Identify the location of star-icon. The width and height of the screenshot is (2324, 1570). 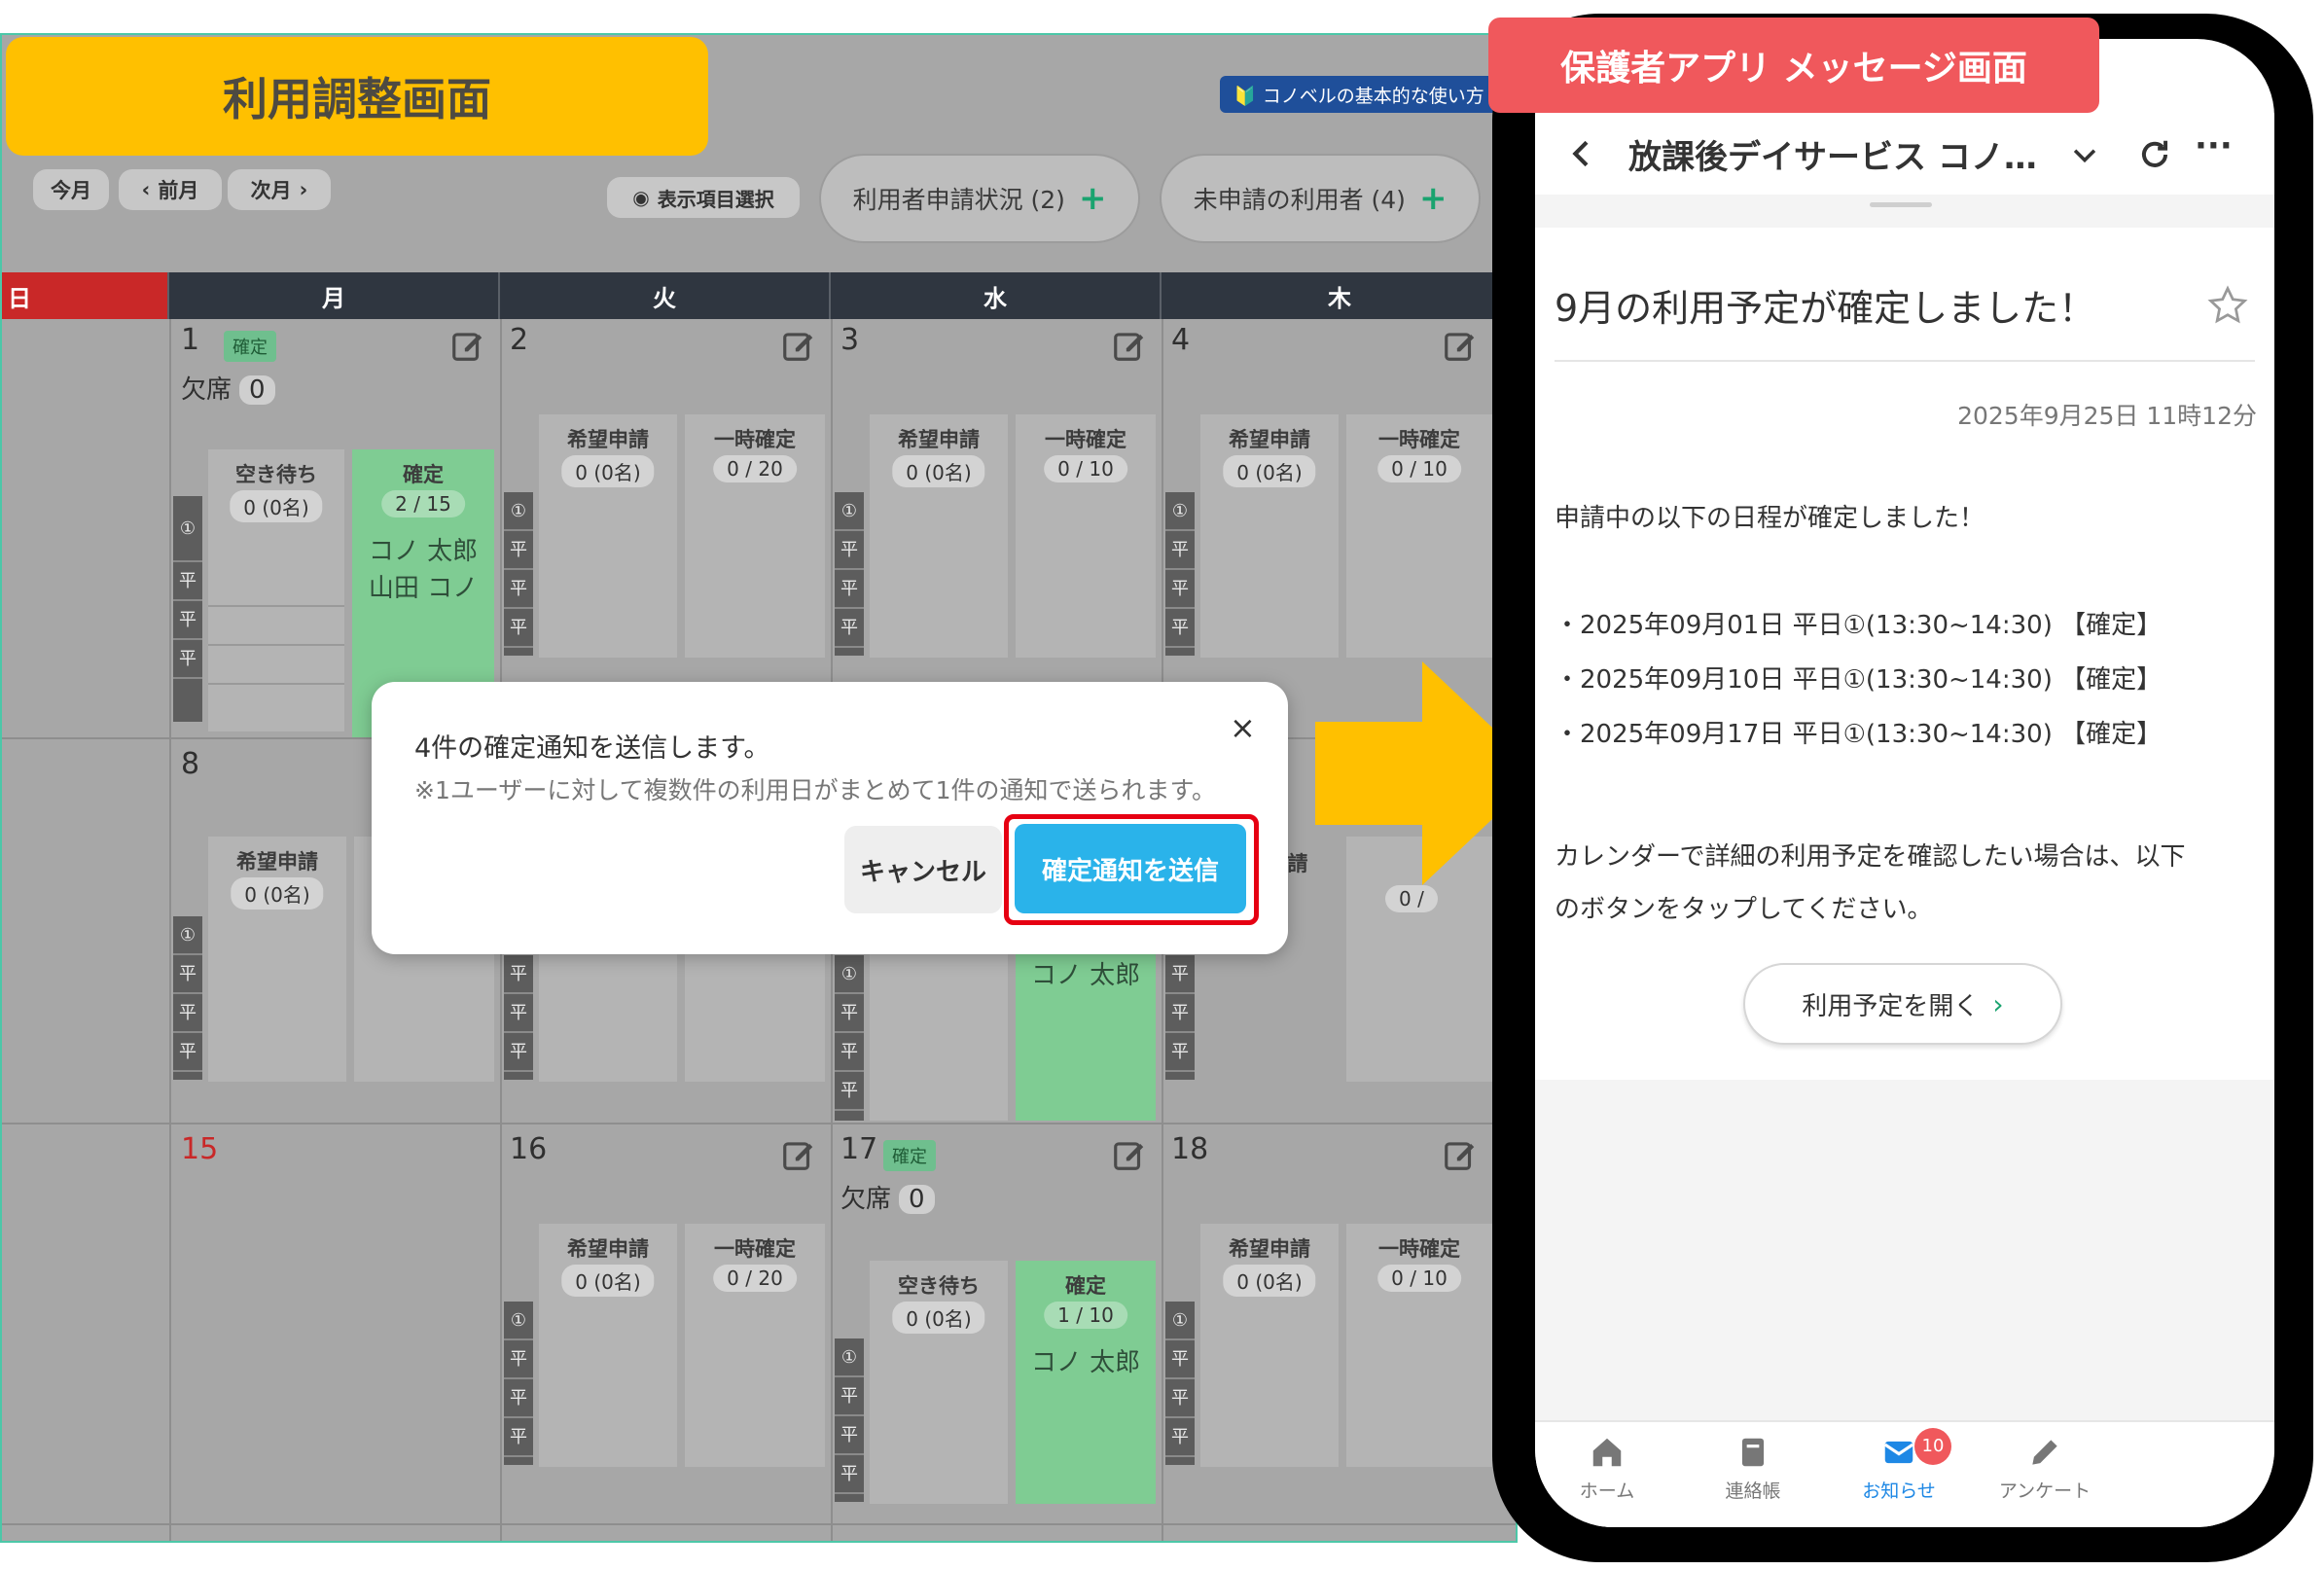
(2227, 305).